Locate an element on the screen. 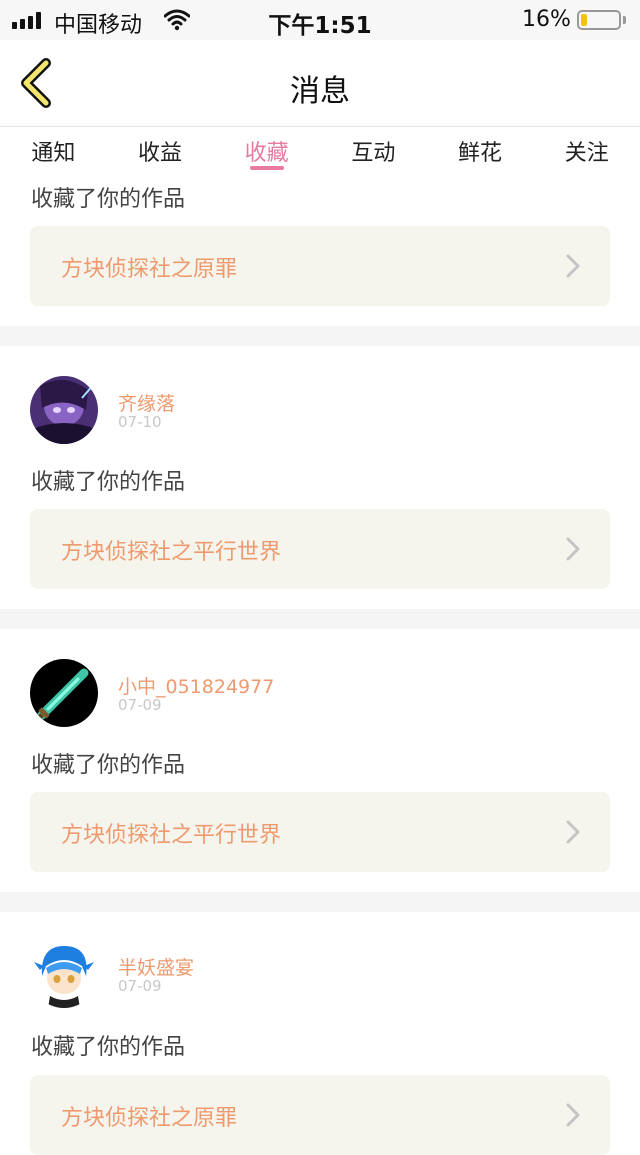 The height and width of the screenshot is (1155, 640). tab-label: 收益 is located at coordinates (160, 153).